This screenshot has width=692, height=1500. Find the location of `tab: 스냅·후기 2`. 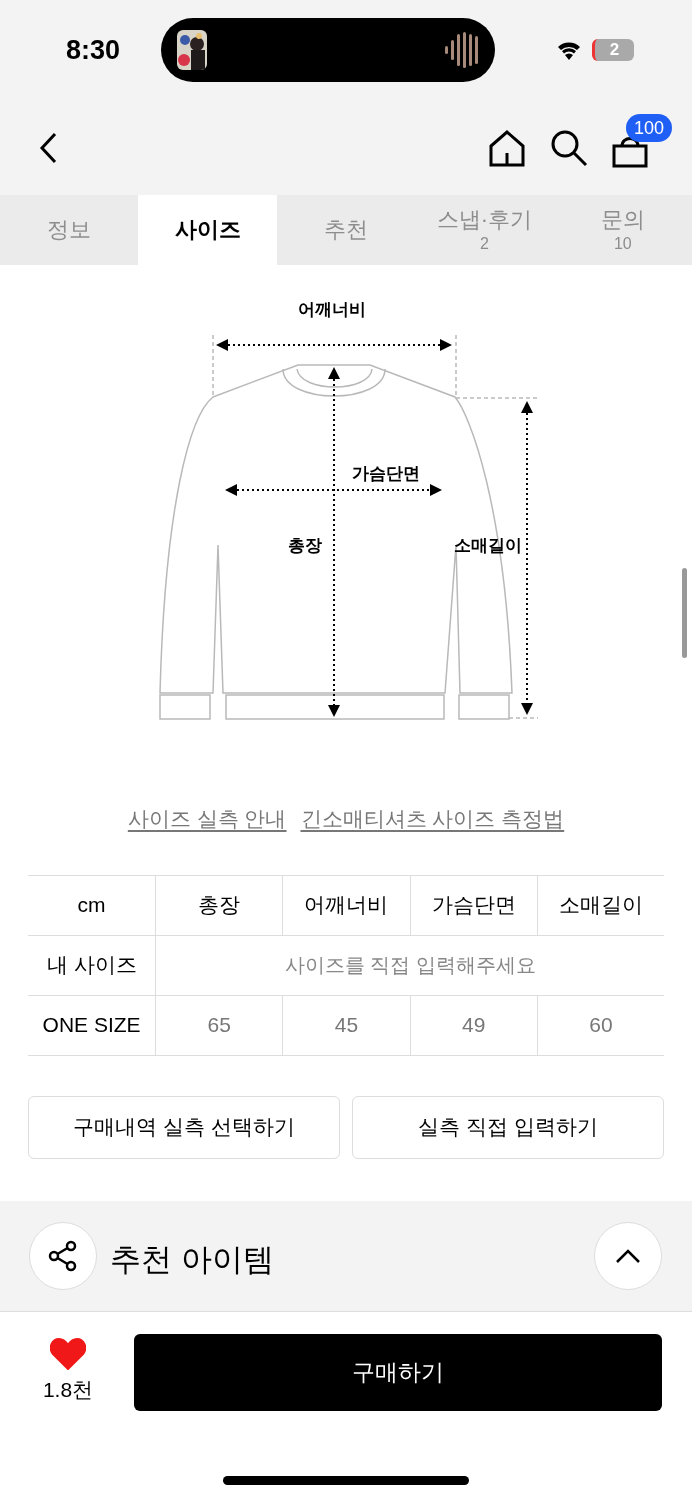

tab: 스냅·후기 2 is located at coordinates (484, 230).